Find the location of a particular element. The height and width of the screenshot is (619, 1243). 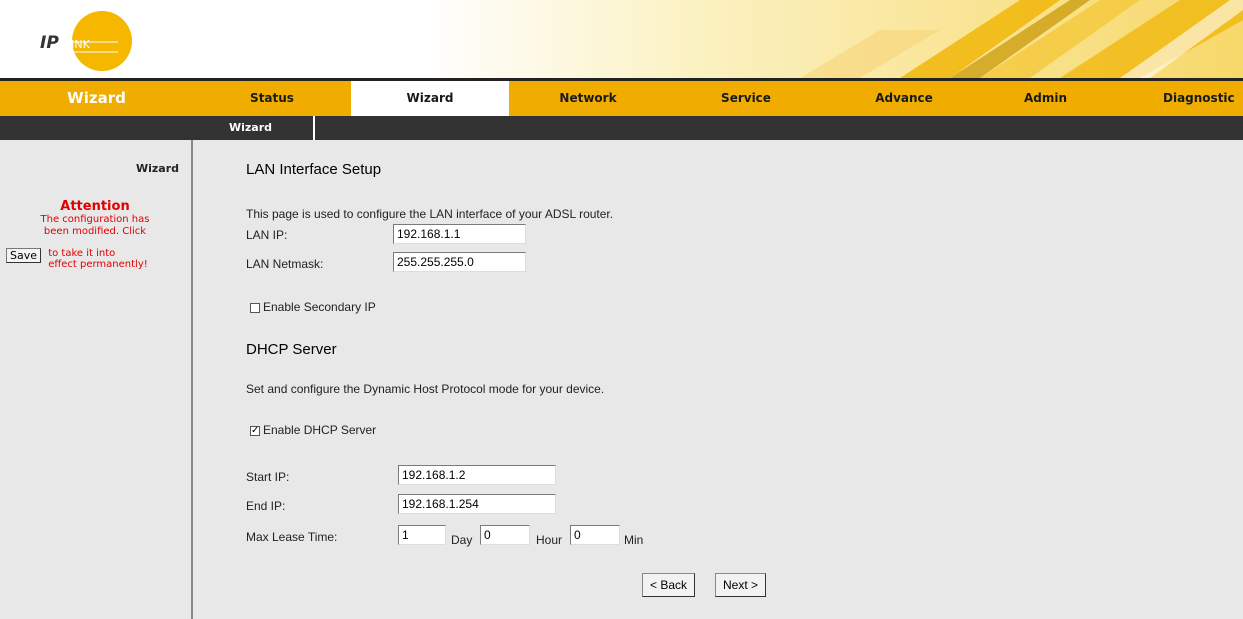

save-hint: to take it into effect permanently! is located at coordinates (96, 259).